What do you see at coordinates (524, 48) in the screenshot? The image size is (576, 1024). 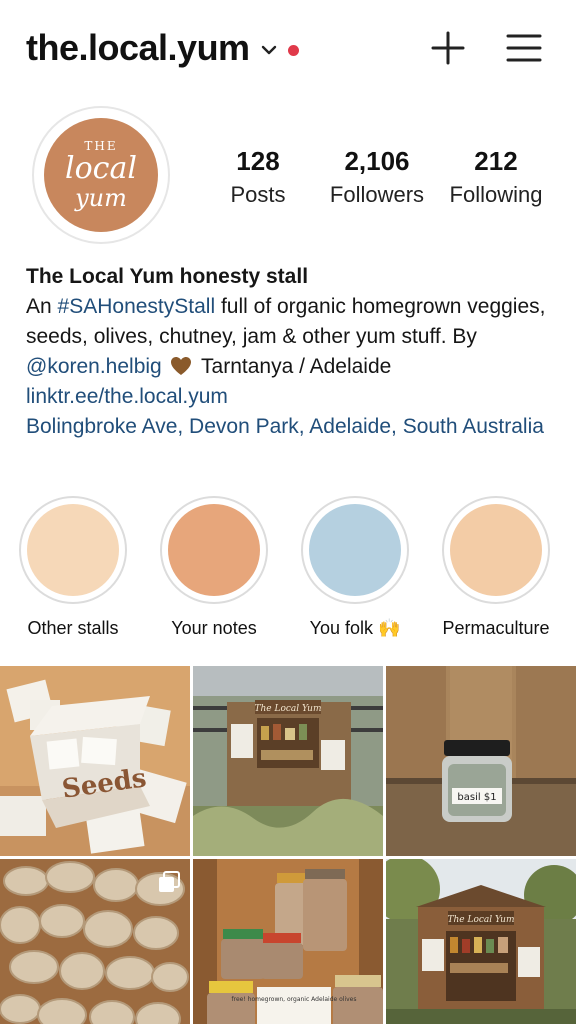 I see `menu-icon` at bounding box center [524, 48].